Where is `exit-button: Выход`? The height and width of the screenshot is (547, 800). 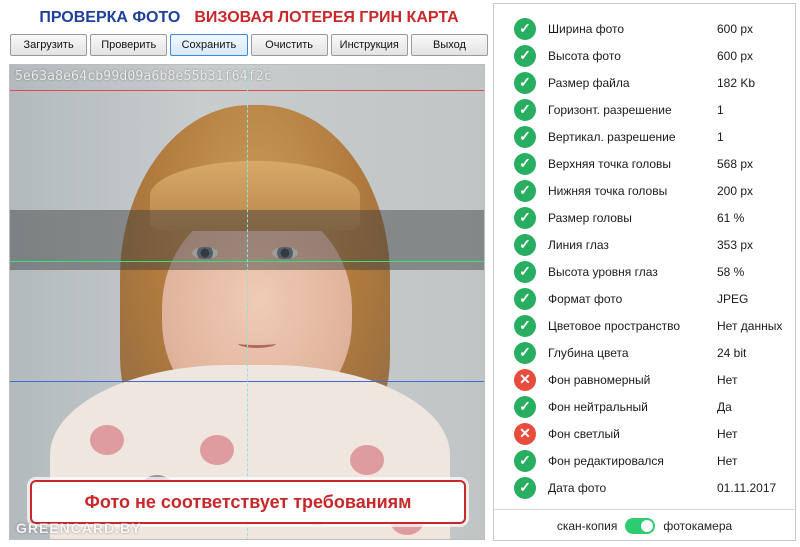
exit-button: Выход is located at coordinates (449, 45).